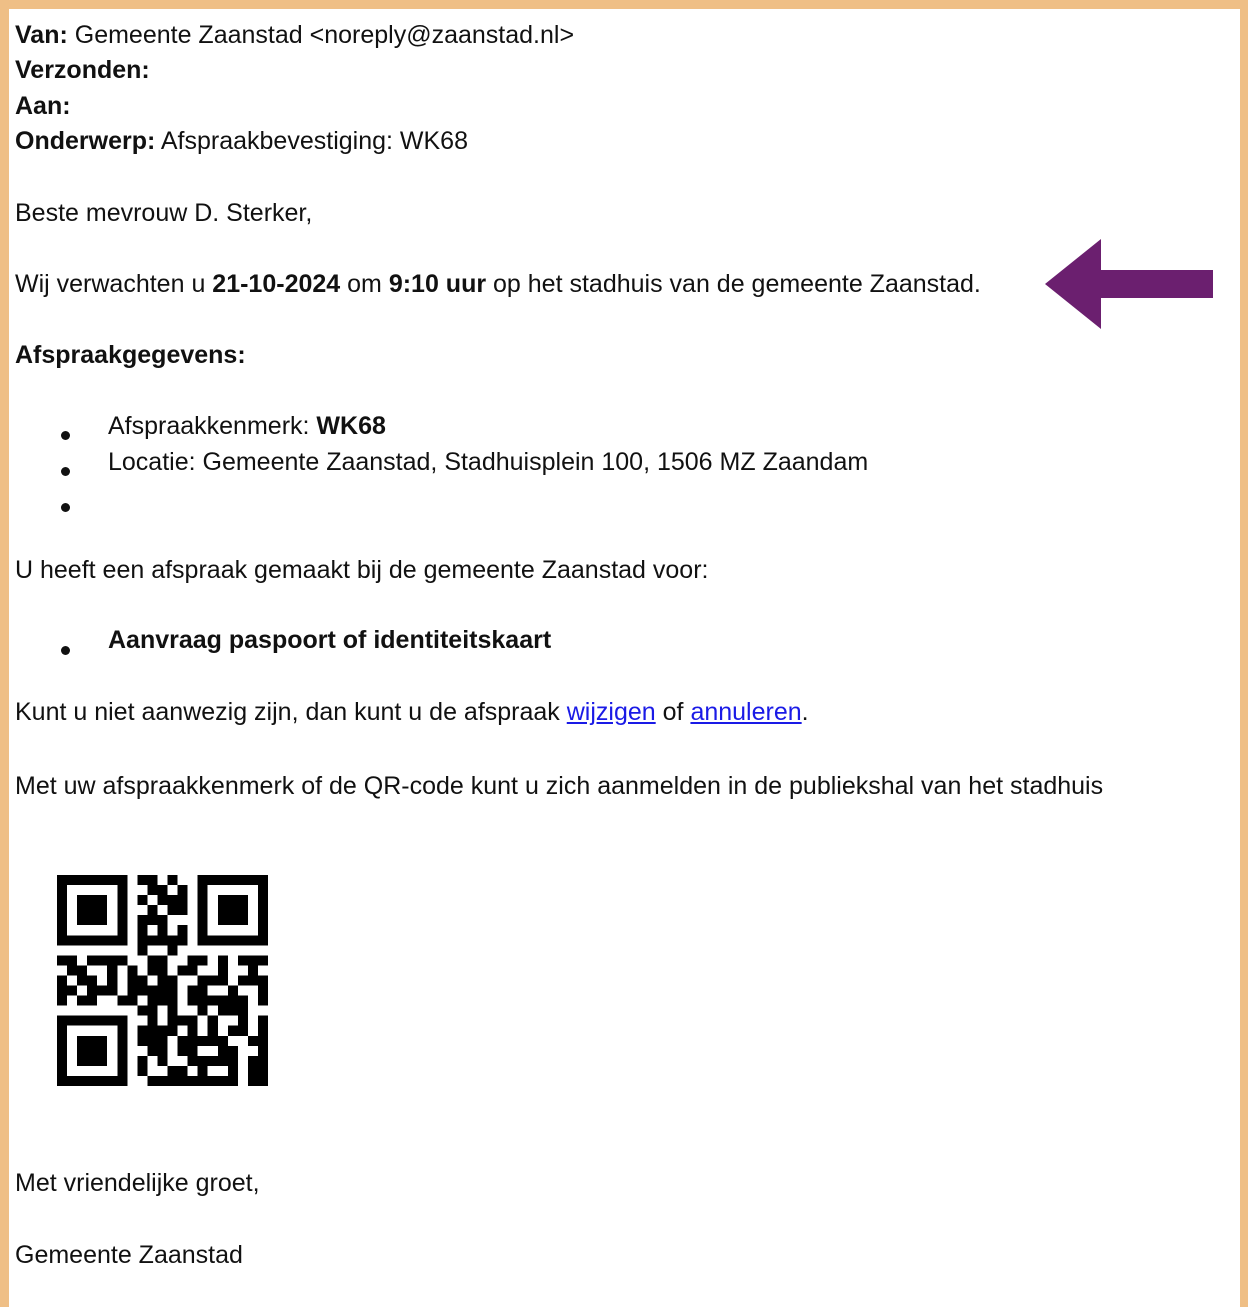  I want to click on from-label: Van:, so click(41, 35).